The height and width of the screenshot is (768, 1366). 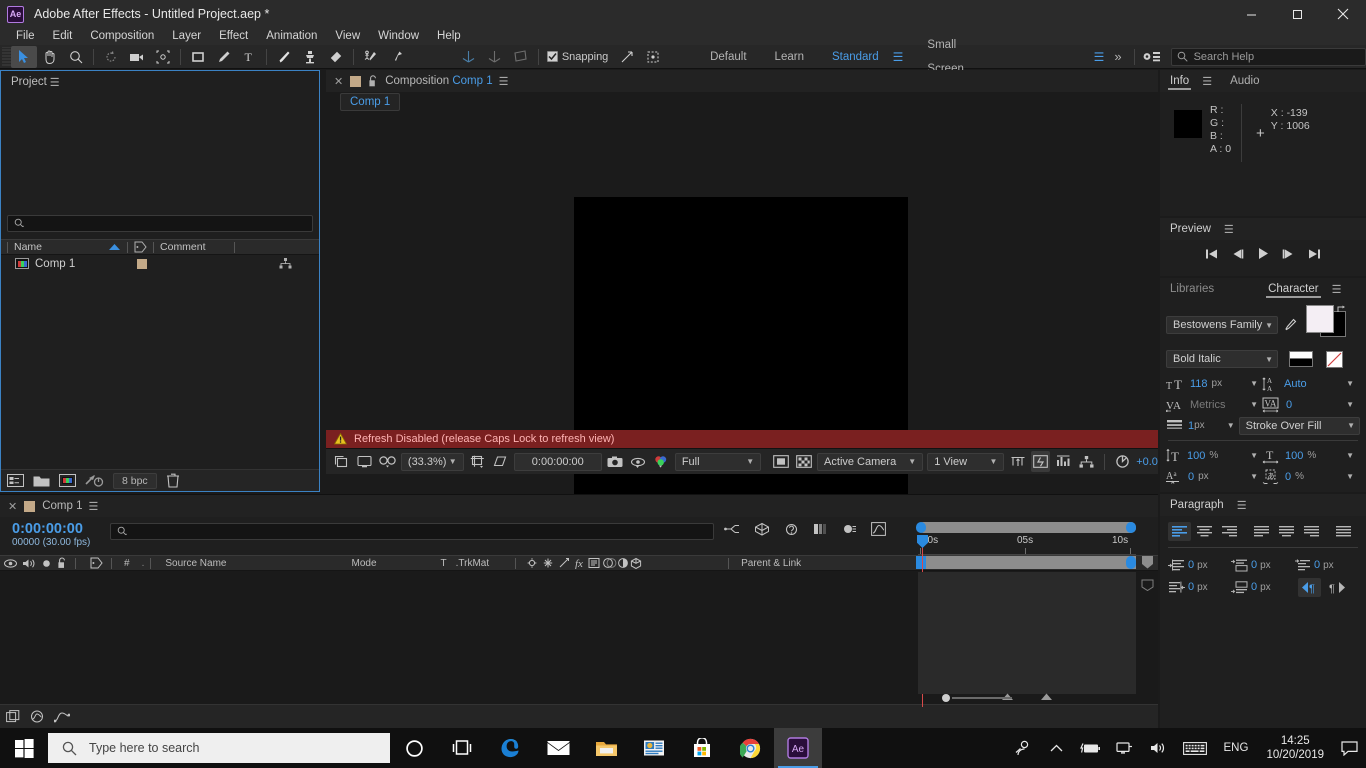 I want to click on viewer-timecode: 0:00:00:00, so click(x=557, y=461).